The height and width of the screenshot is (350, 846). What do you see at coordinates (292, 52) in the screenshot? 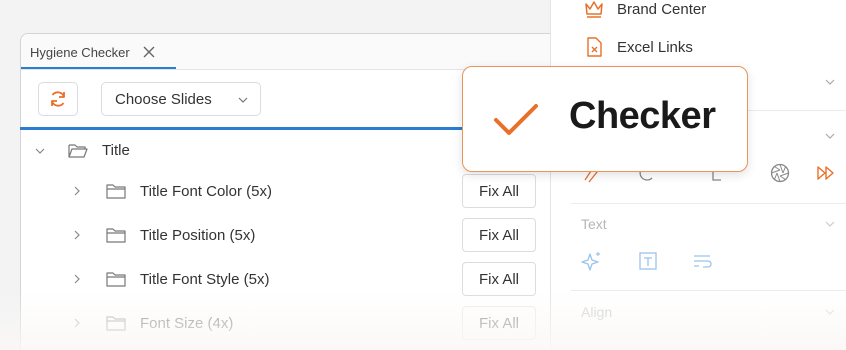
I see `tab-bar: Hygiene Checker ?` at bounding box center [292, 52].